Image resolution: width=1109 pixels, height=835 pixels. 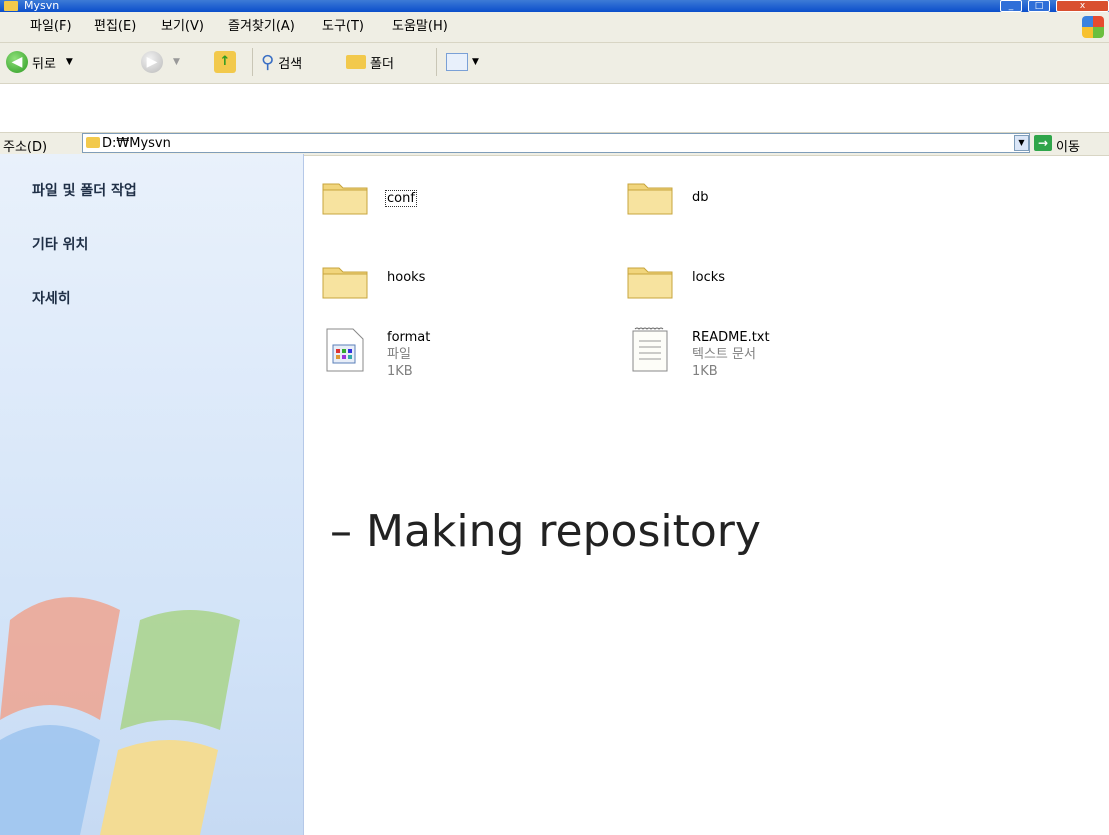 I want to click on folders-icon, so click(x=356, y=62).